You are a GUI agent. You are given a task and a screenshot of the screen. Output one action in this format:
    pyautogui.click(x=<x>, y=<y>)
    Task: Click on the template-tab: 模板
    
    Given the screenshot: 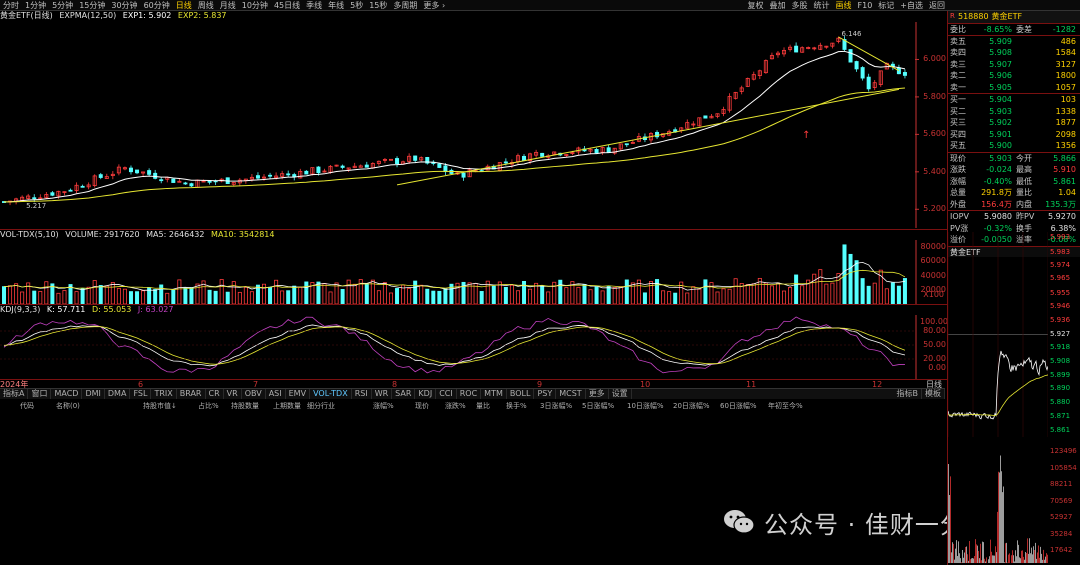 What is the action you would take?
    pyautogui.click(x=933, y=394)
    